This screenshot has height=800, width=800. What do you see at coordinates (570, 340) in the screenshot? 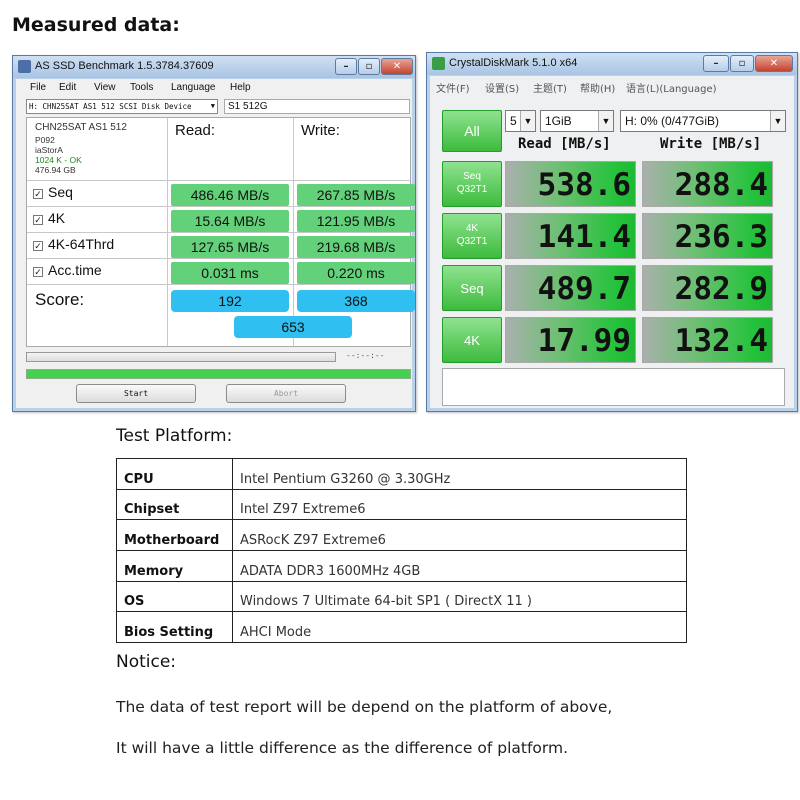
I see `4k-read: 17.99` at bounding box center [570, 340].